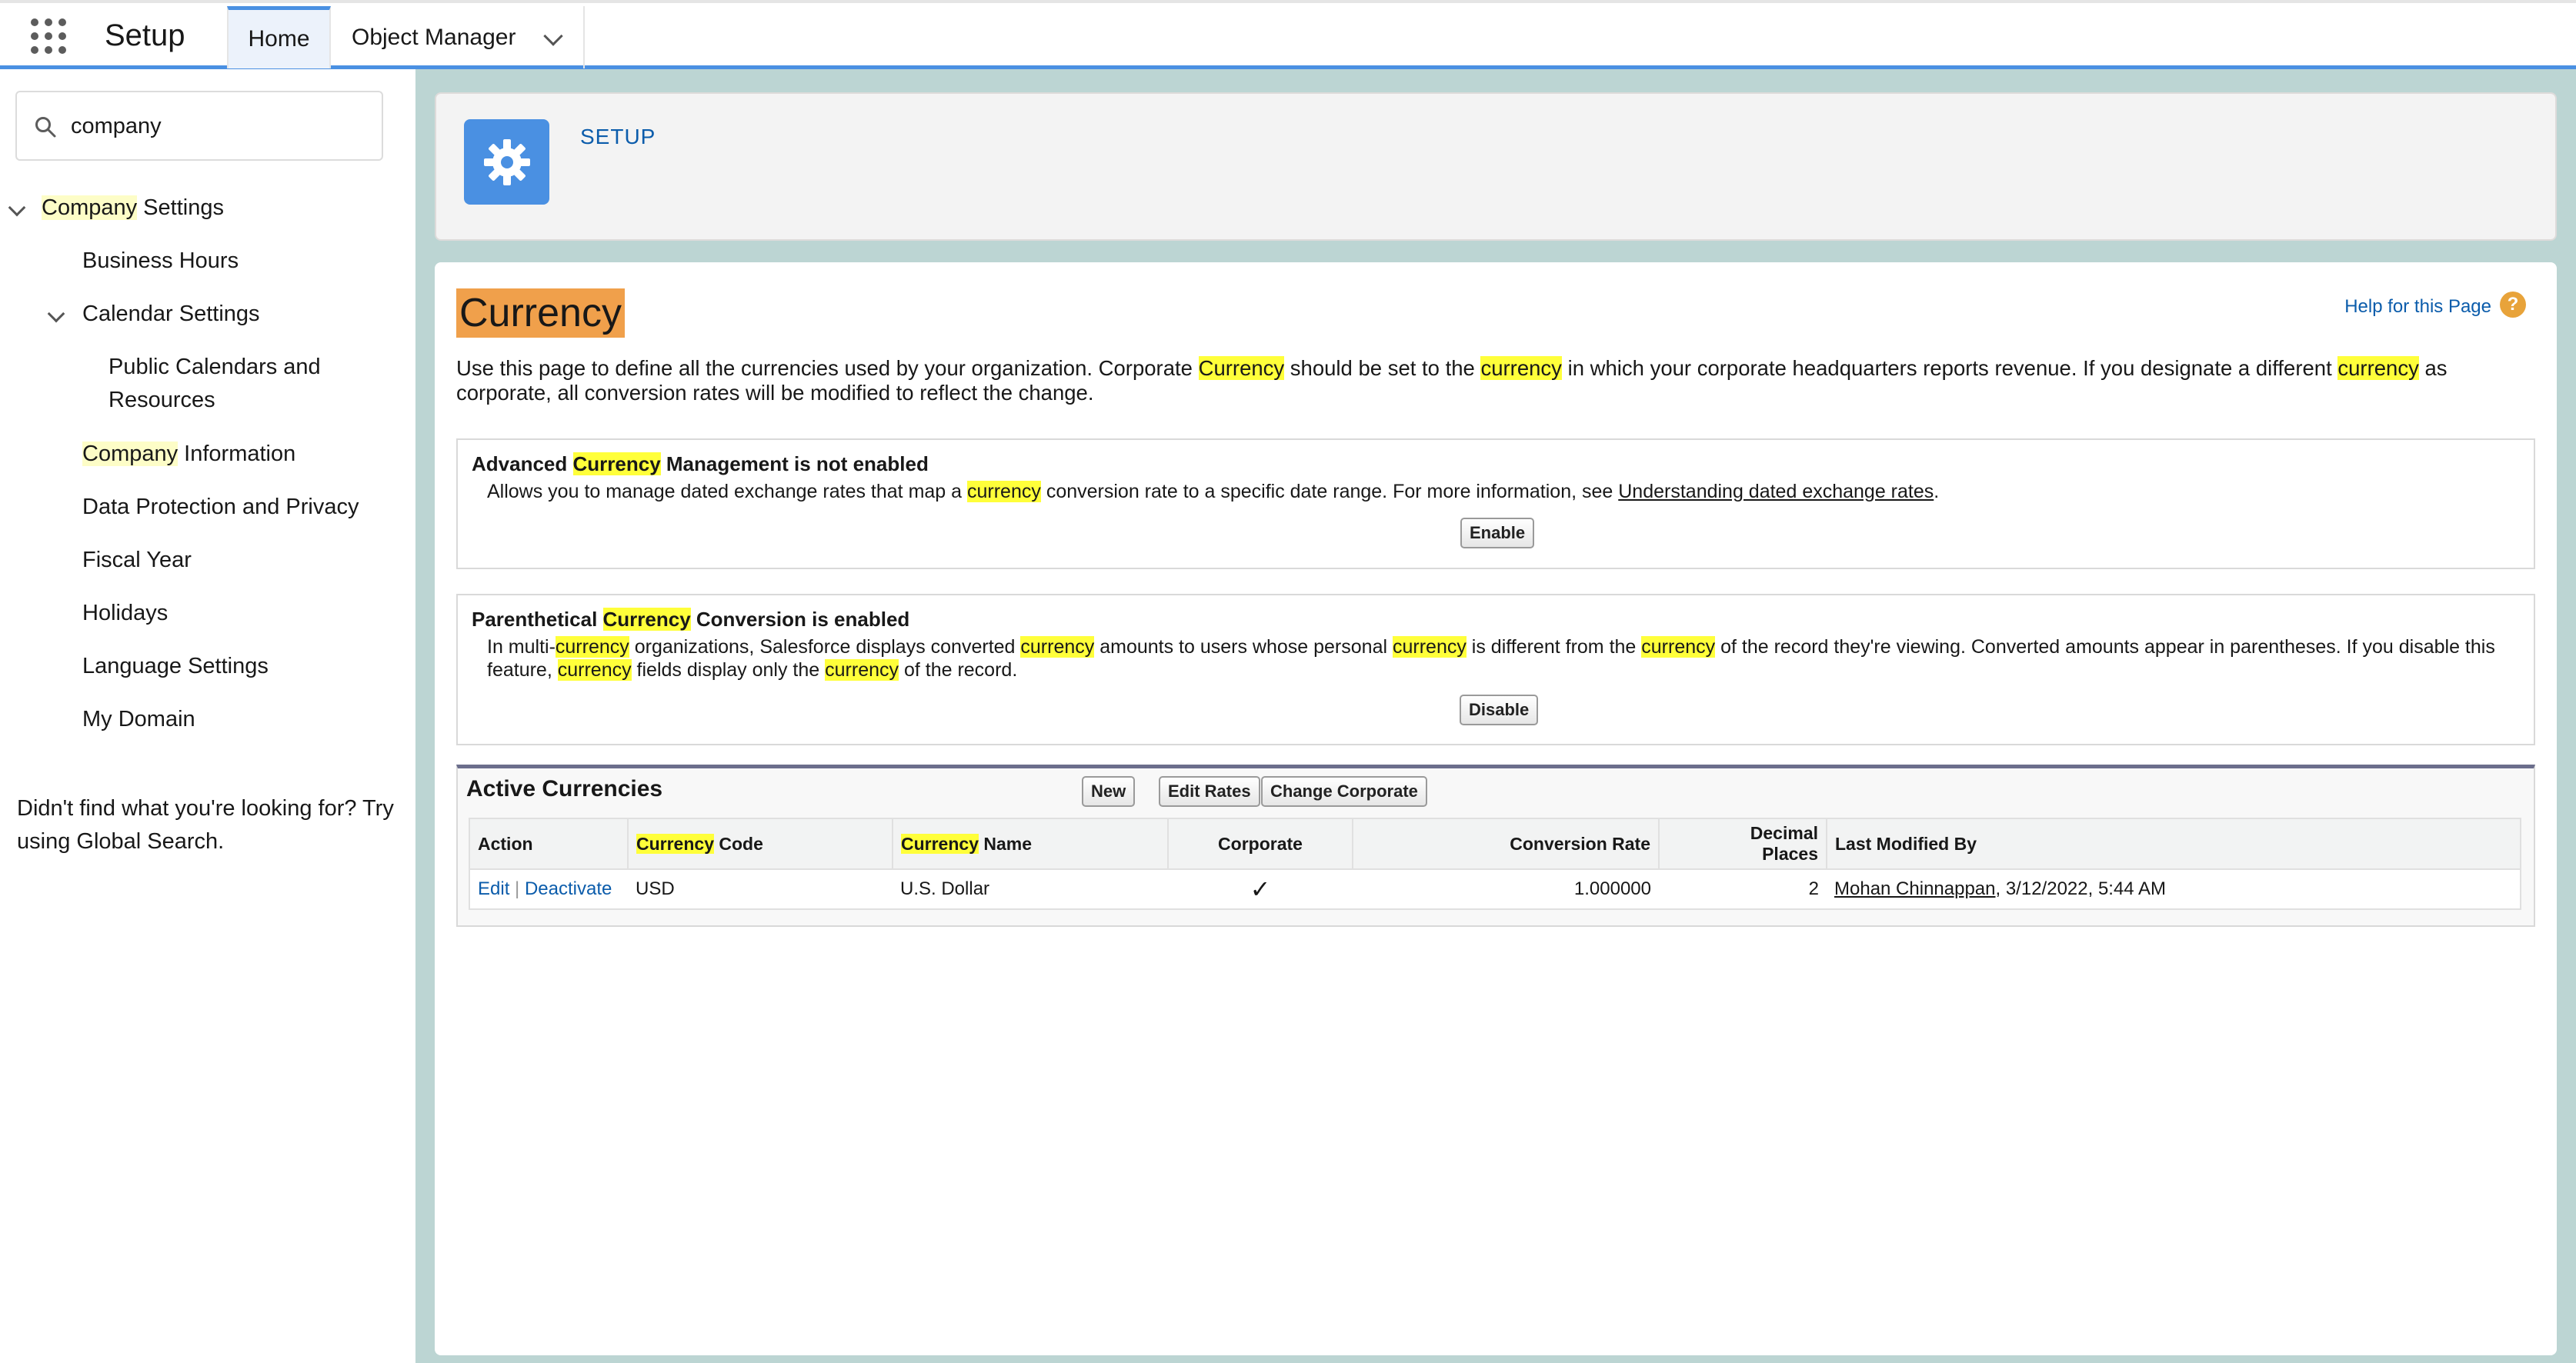 This screenshot has width=2576, height=1363. I want to click on decimal-places-cell: 2, so click(1743, 889).